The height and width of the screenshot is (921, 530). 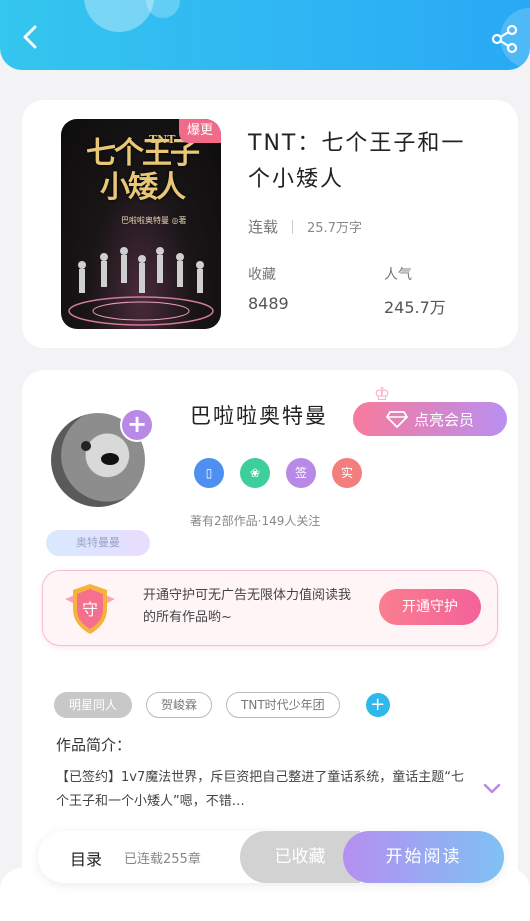 I want to click on share-icon, so click(x=505, y=39).